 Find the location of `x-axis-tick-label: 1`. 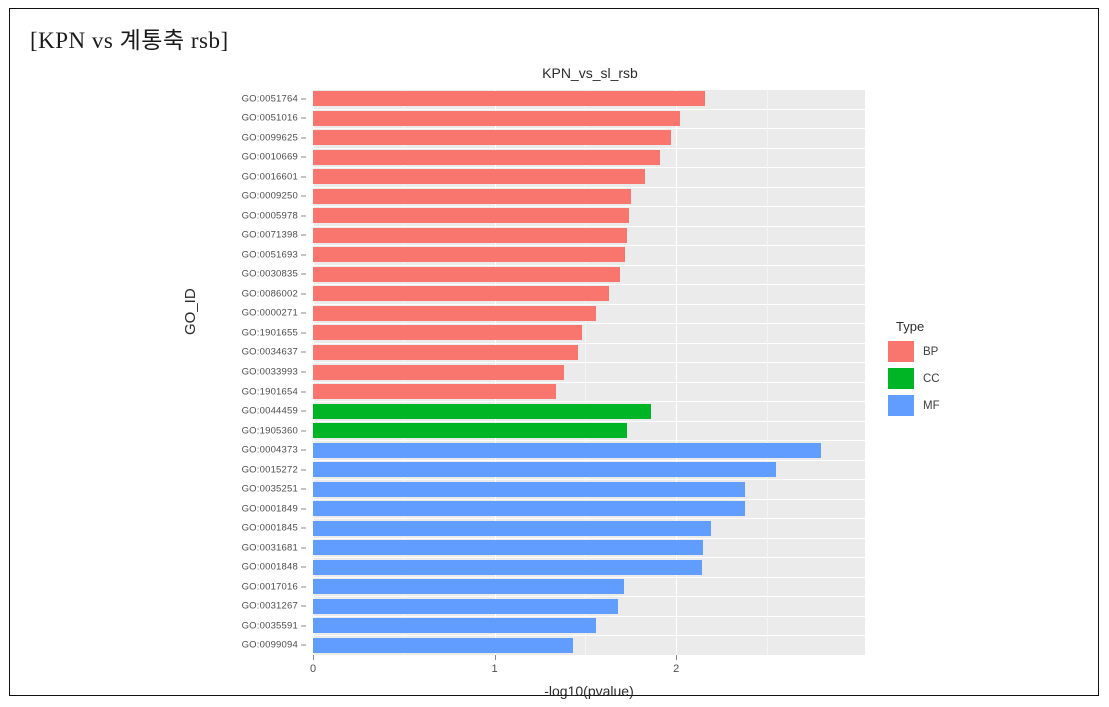

x-axis-tick-label: 1 is located at coordinates (494, 669).